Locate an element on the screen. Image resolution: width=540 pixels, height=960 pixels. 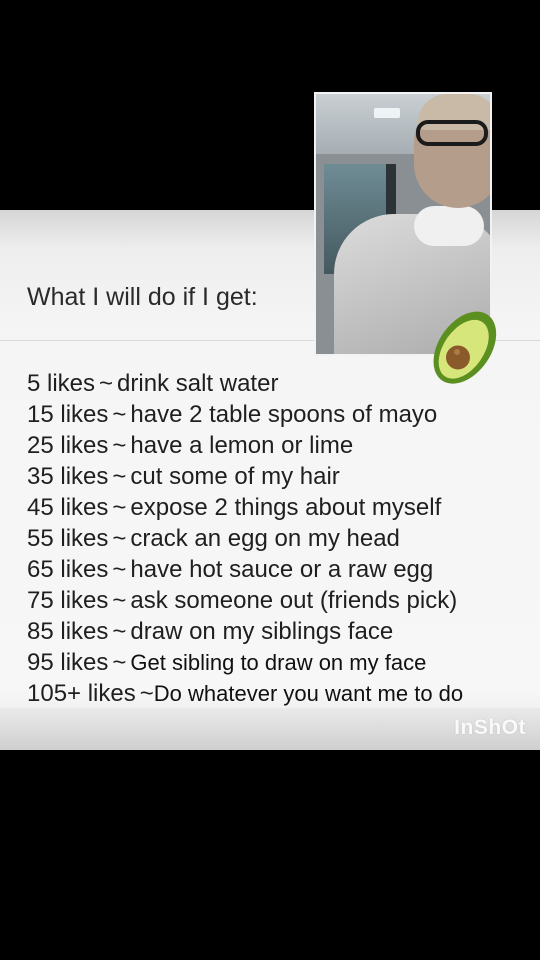
list-item: 25 likes ~ have a lemon or lime is located at coordinates (282, 445).